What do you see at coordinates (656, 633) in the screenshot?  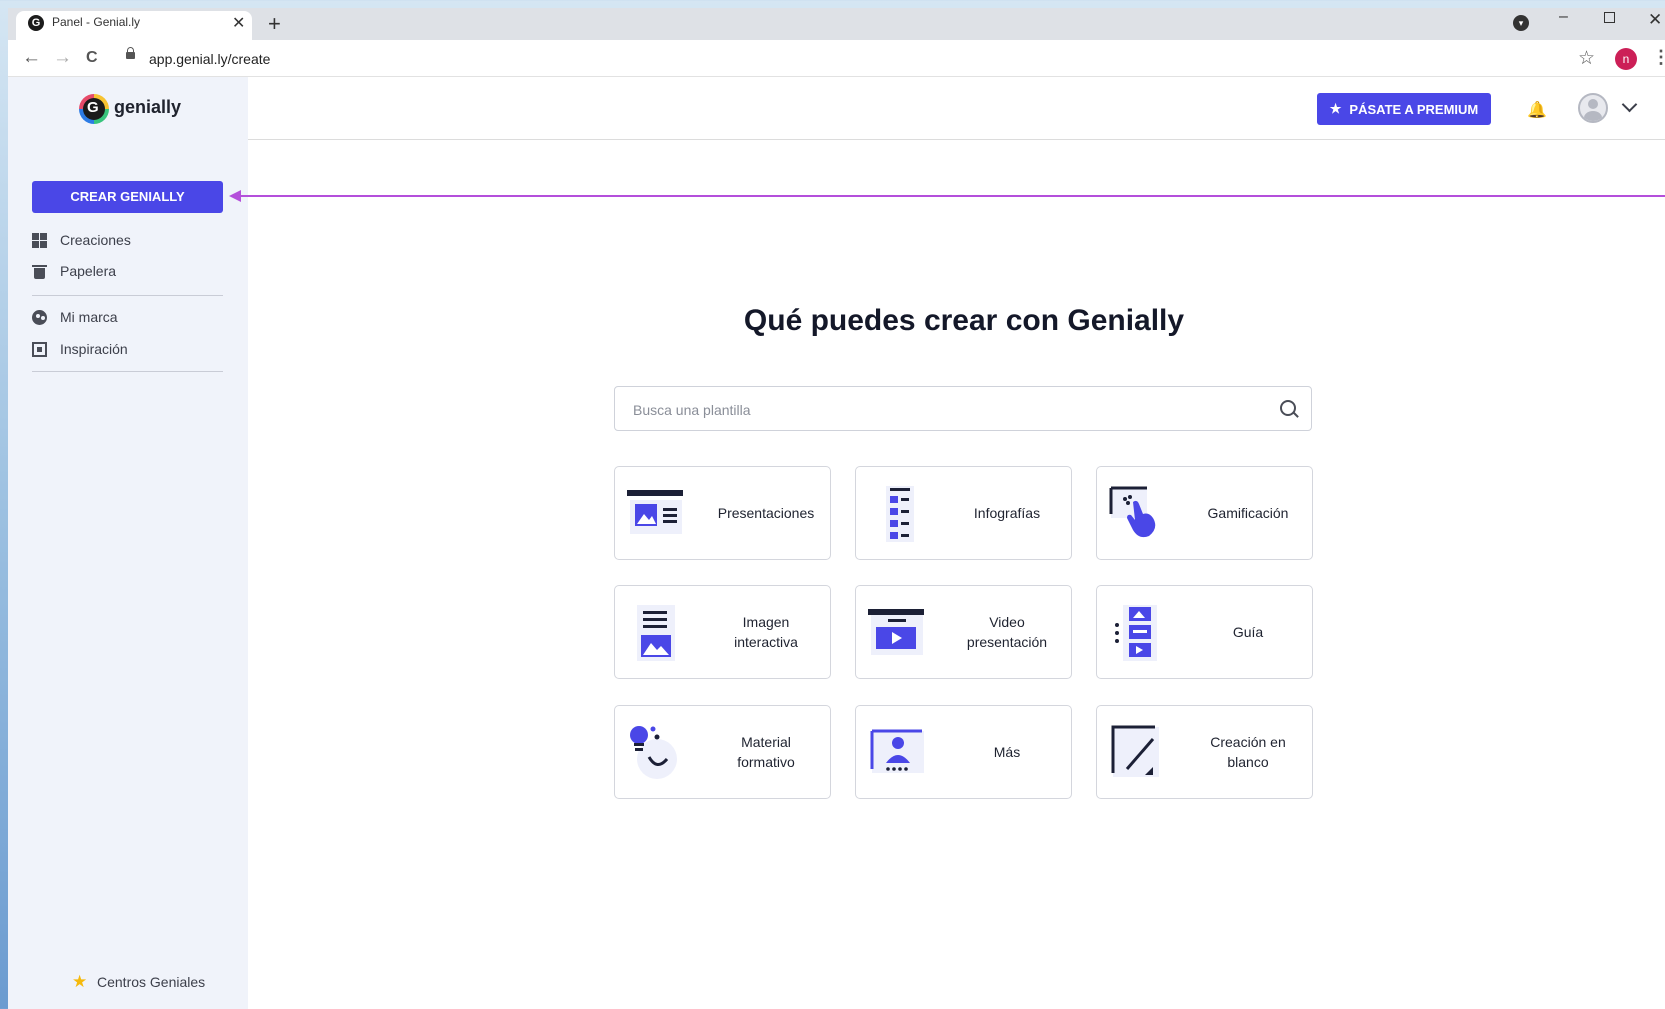 I see `interactive-image-icon` at bounding box center [656, 633].